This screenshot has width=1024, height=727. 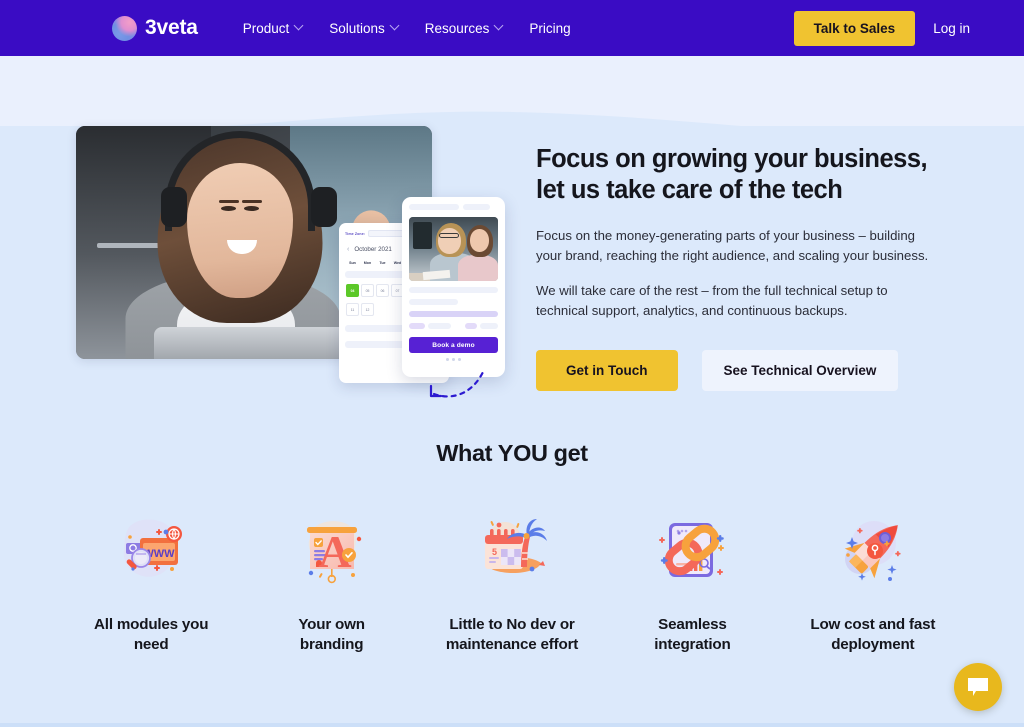 I want to click on demo-chip-row, so click(x=453, y=326).